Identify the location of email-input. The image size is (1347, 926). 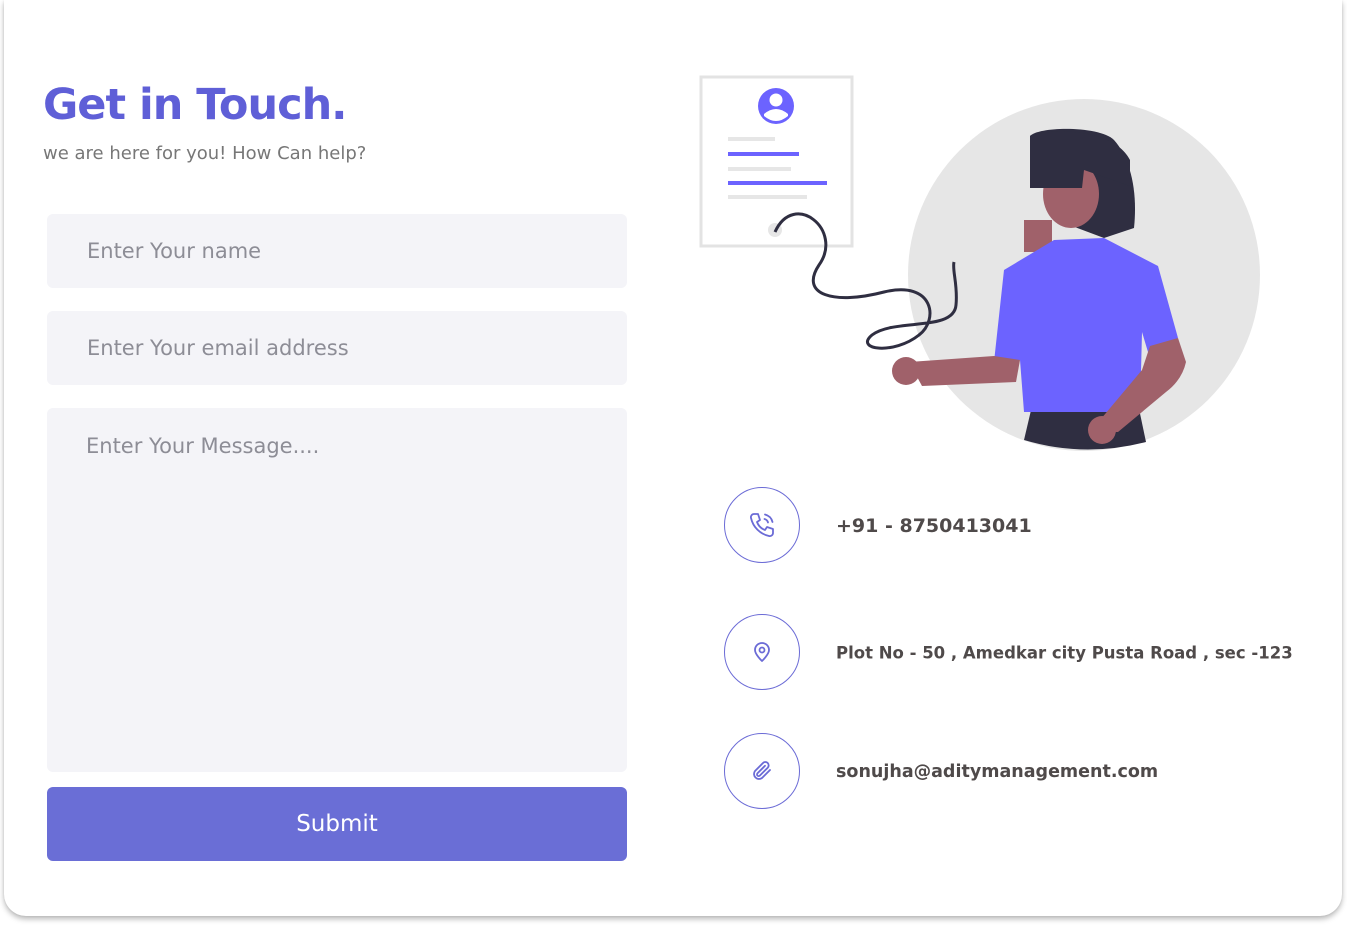
(337, 348).